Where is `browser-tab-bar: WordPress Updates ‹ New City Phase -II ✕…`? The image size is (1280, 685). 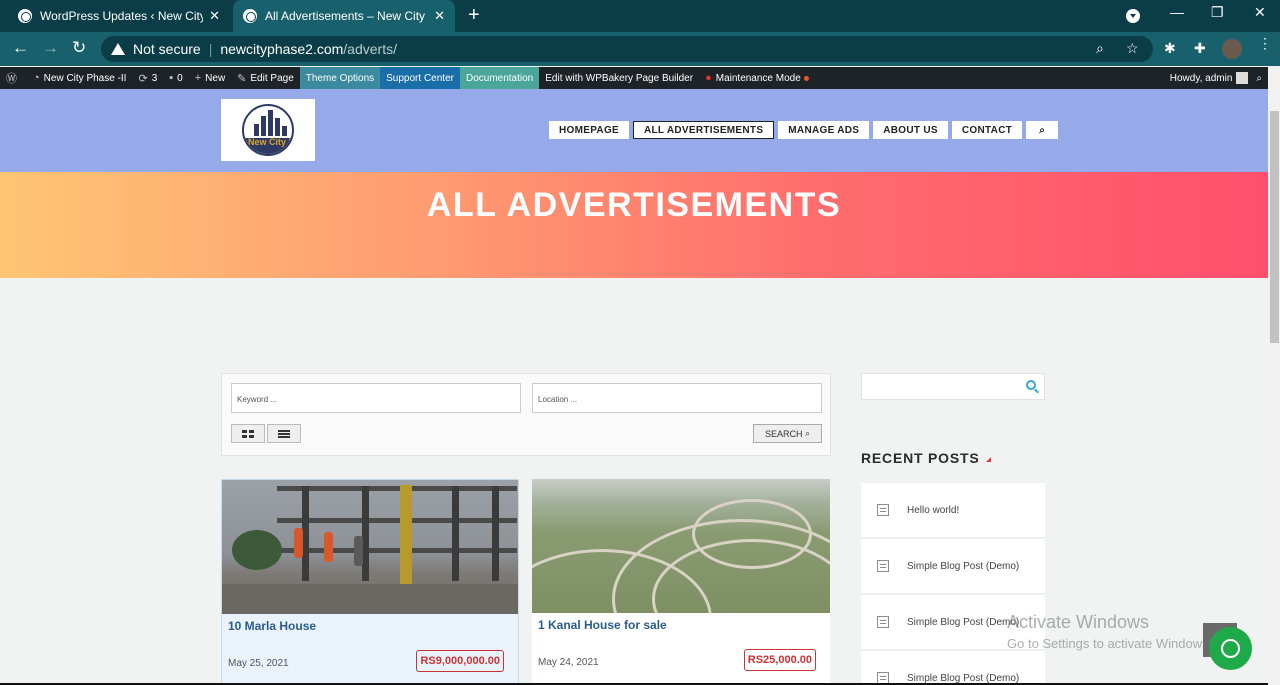
browser-tab-bar: WordPress Updates ‹ New City Phase -II ✕… is located at coordinates (640, 16).